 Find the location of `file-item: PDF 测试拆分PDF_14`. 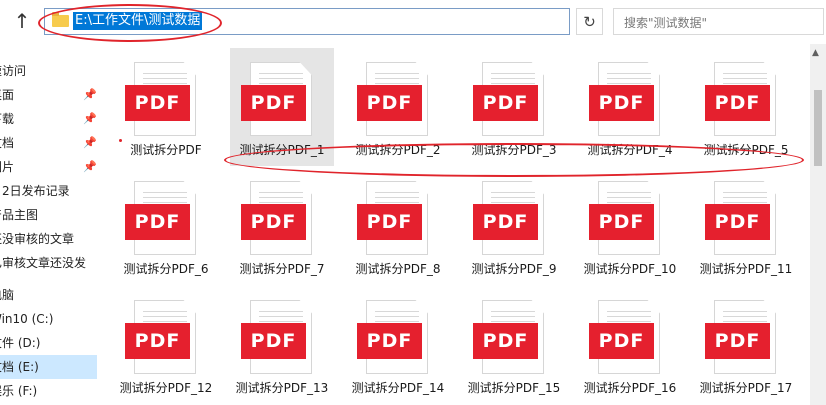

file-item: PDF 测试拆分PDF_14 is located at coordinates (398, 345).